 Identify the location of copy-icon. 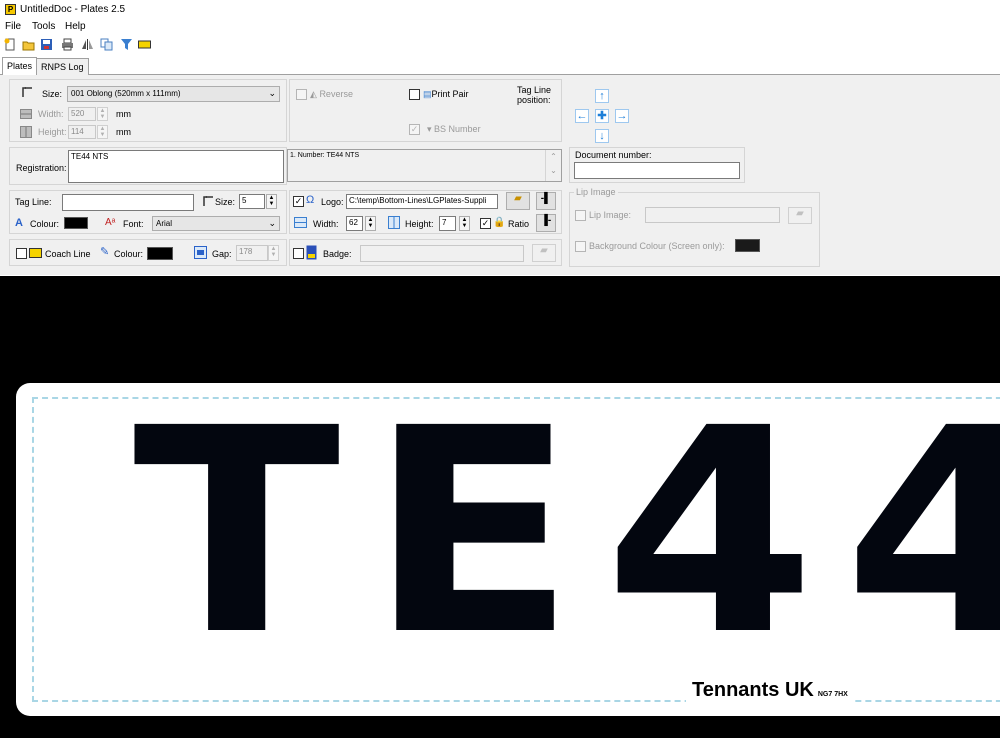
(106, 44).